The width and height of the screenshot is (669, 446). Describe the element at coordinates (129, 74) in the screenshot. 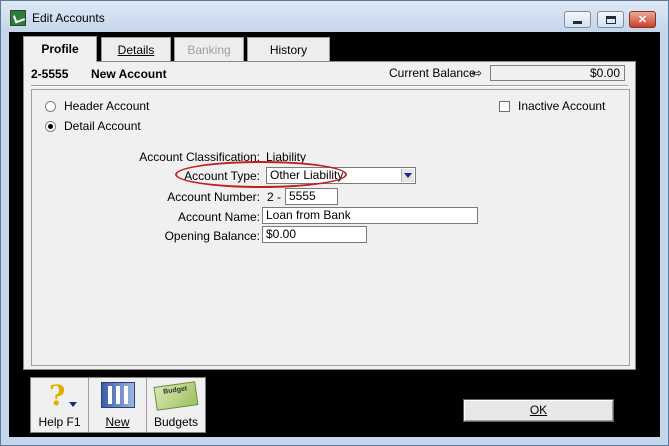

I see `account-name-header: New Account` at that location.